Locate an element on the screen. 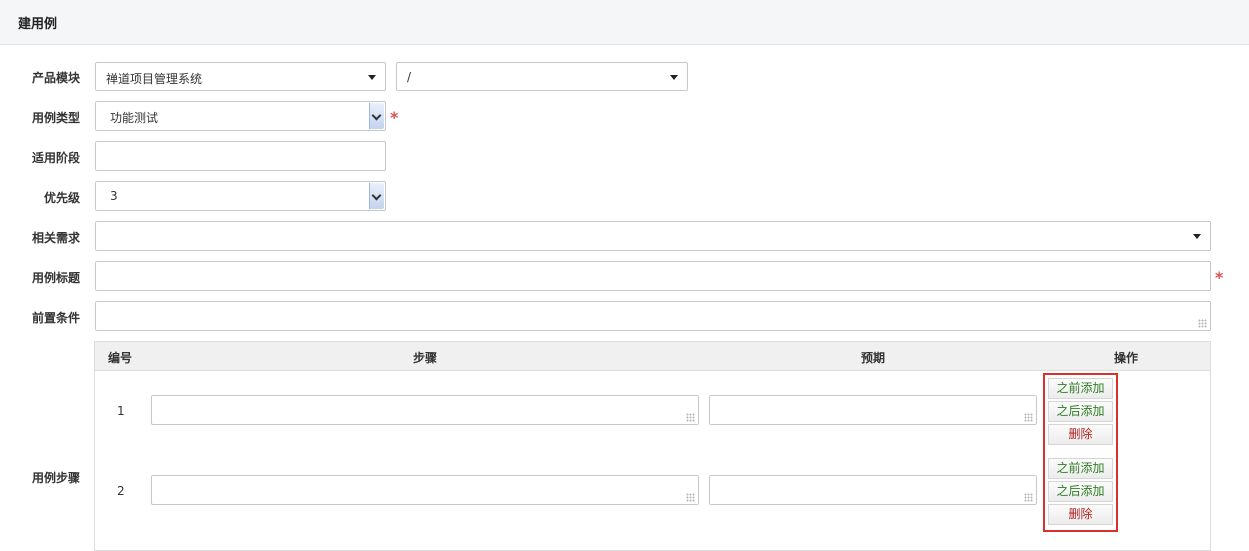 This screenshot has height=551, width=1249. stage-label: 适用阶段 is located at coordinates (56, 158).